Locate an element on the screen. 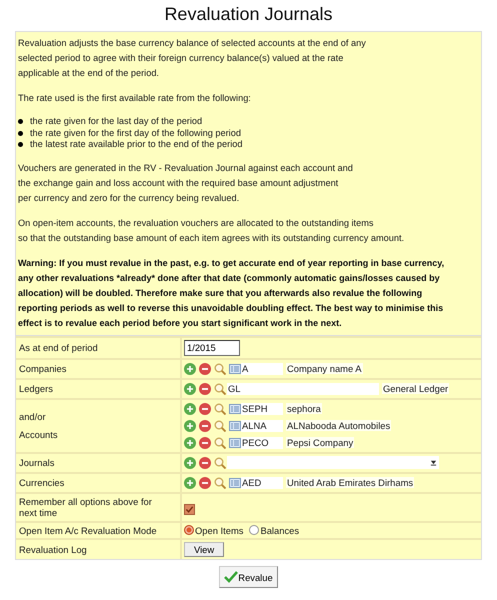 The image size is (497, 600). field-label: Companies is located at coordinates (43, 368).